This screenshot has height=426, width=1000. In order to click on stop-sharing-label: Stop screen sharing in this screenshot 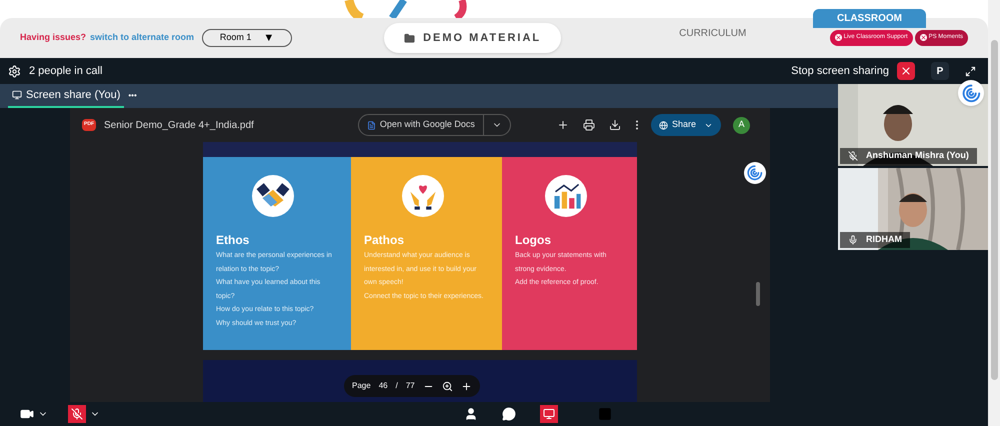, I will do `click(840, 71)`.